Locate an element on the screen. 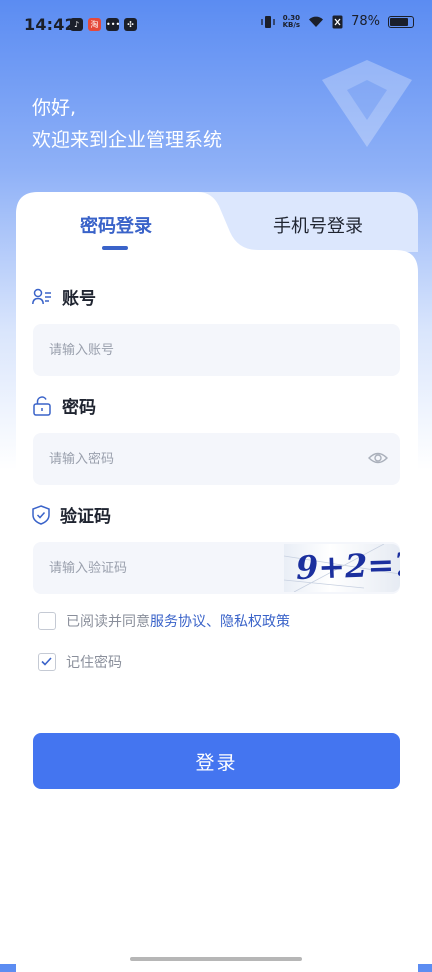  password-field is located at coordinates (216, 459).